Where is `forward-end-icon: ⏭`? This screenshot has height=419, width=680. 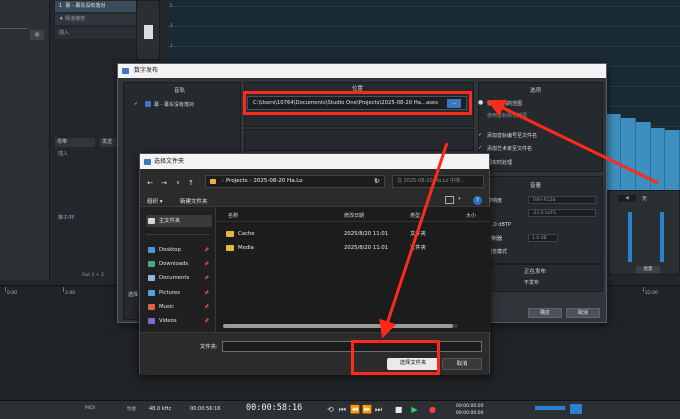 forward-end-icon: ⏭ is located at coordinates (378, 409).